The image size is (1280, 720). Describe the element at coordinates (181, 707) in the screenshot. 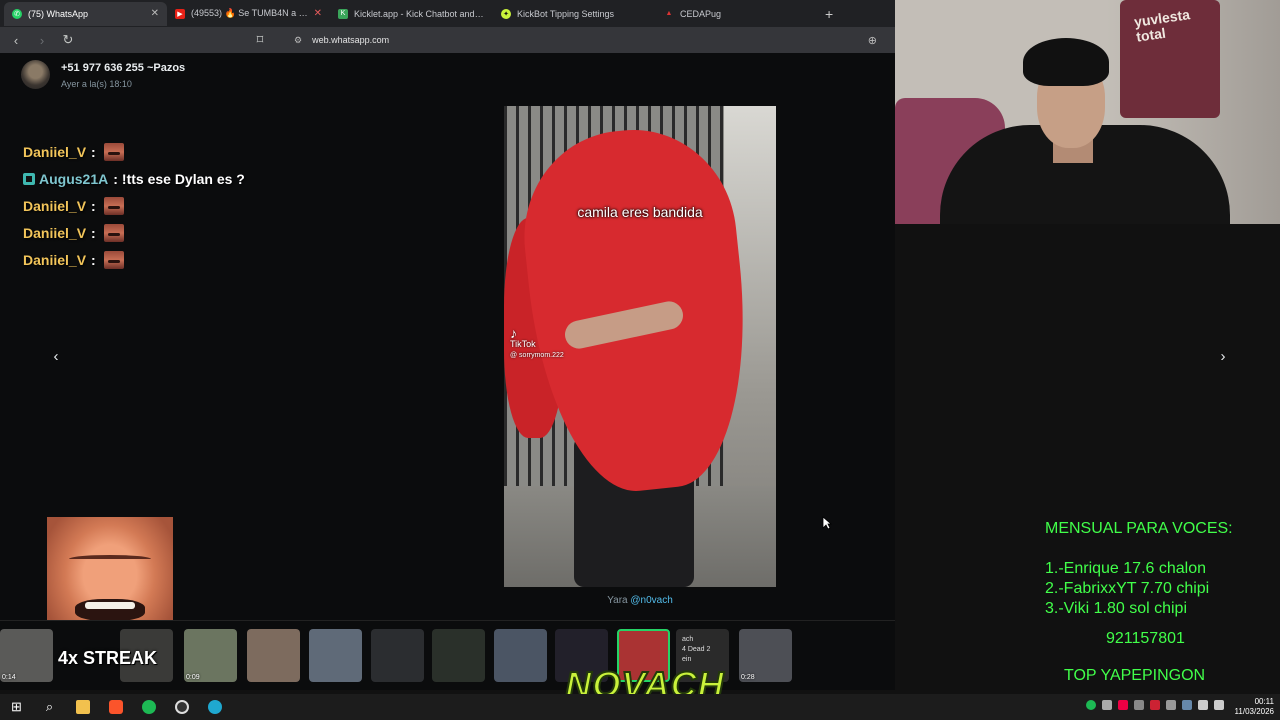

I see `obs-icon` at that location.